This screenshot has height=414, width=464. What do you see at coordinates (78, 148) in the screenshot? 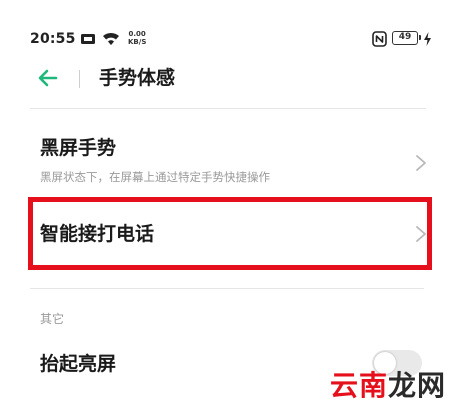
I see `row-title: 黑屏手势` at bounding box center [78, 148].